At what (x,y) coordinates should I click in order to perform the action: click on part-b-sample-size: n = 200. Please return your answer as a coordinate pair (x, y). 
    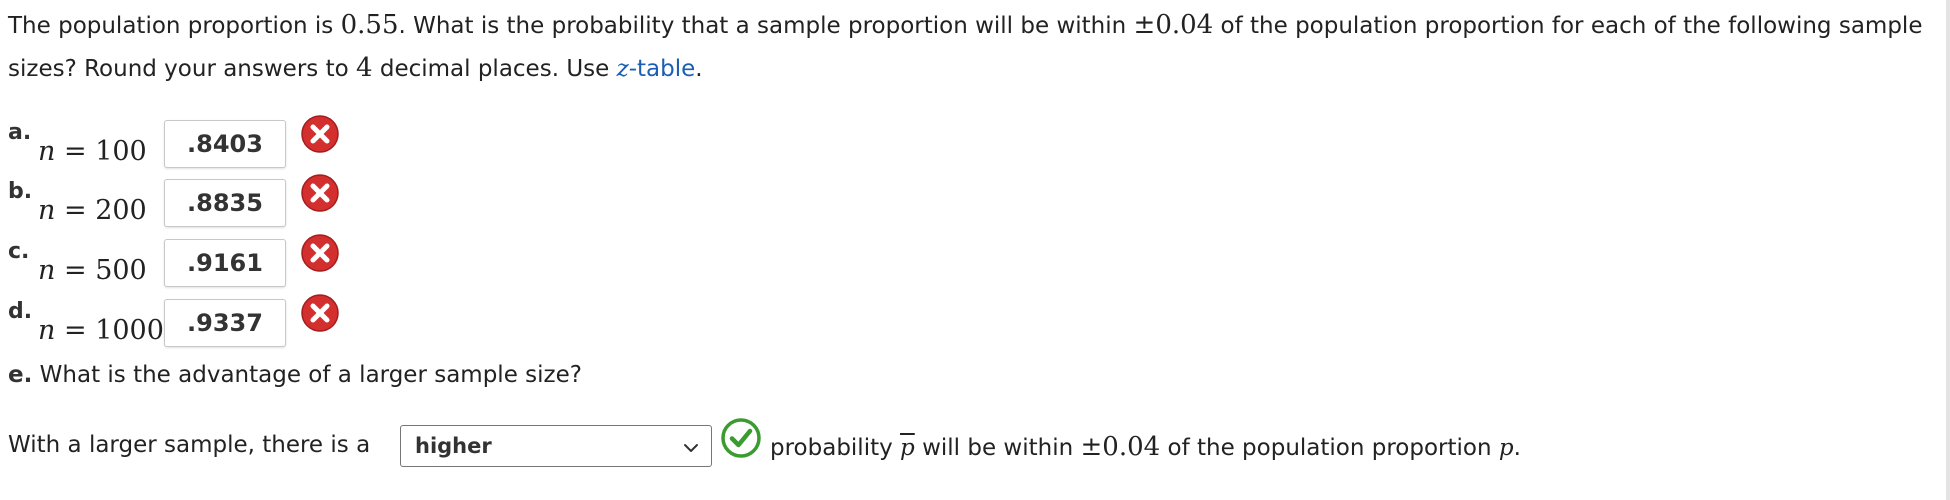
    Looking at the image, I should click on (92, 210).